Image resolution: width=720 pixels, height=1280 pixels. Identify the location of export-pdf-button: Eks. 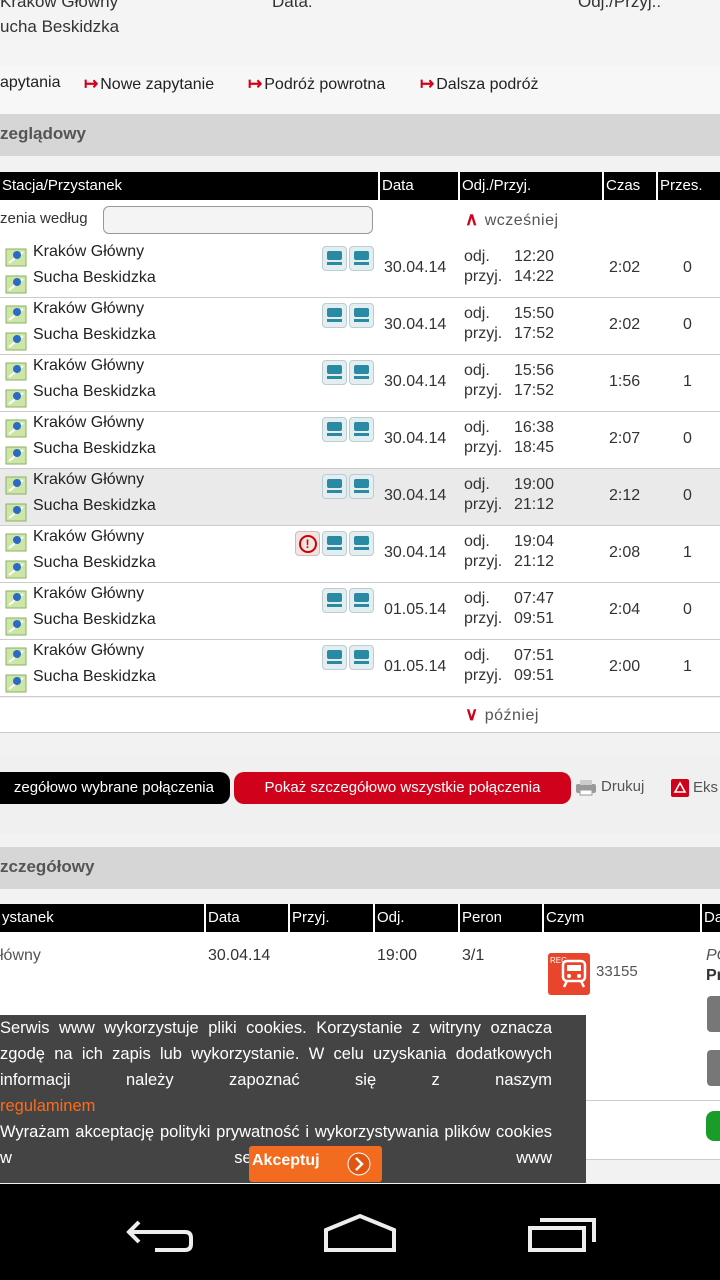
(694, 788).